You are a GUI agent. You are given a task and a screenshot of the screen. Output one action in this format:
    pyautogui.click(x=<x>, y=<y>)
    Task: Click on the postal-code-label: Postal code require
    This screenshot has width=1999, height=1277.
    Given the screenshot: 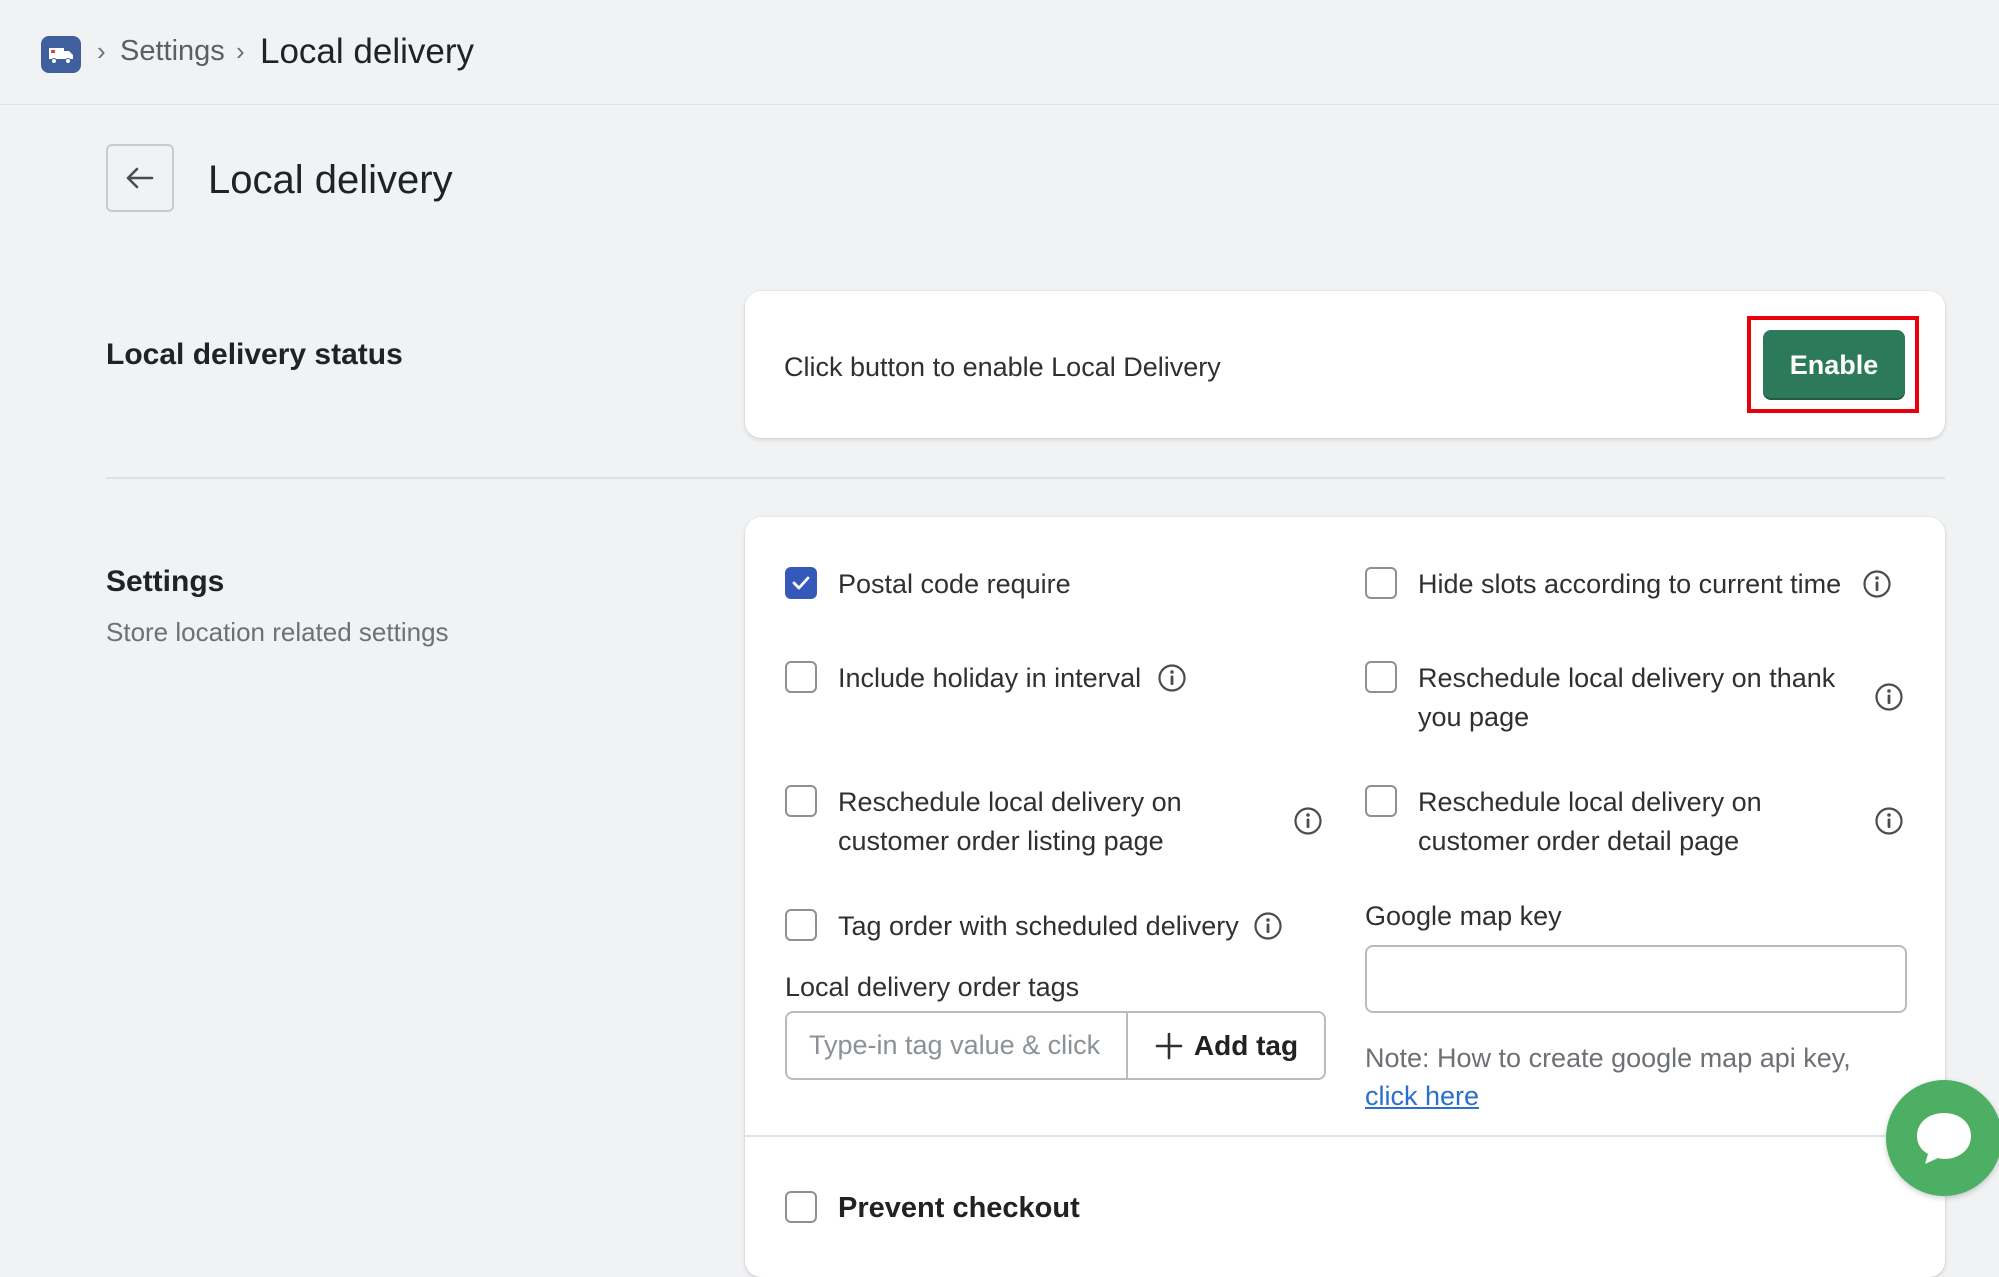 What is the action you would take?
    pyautogui.click(x=954, y=584)
    